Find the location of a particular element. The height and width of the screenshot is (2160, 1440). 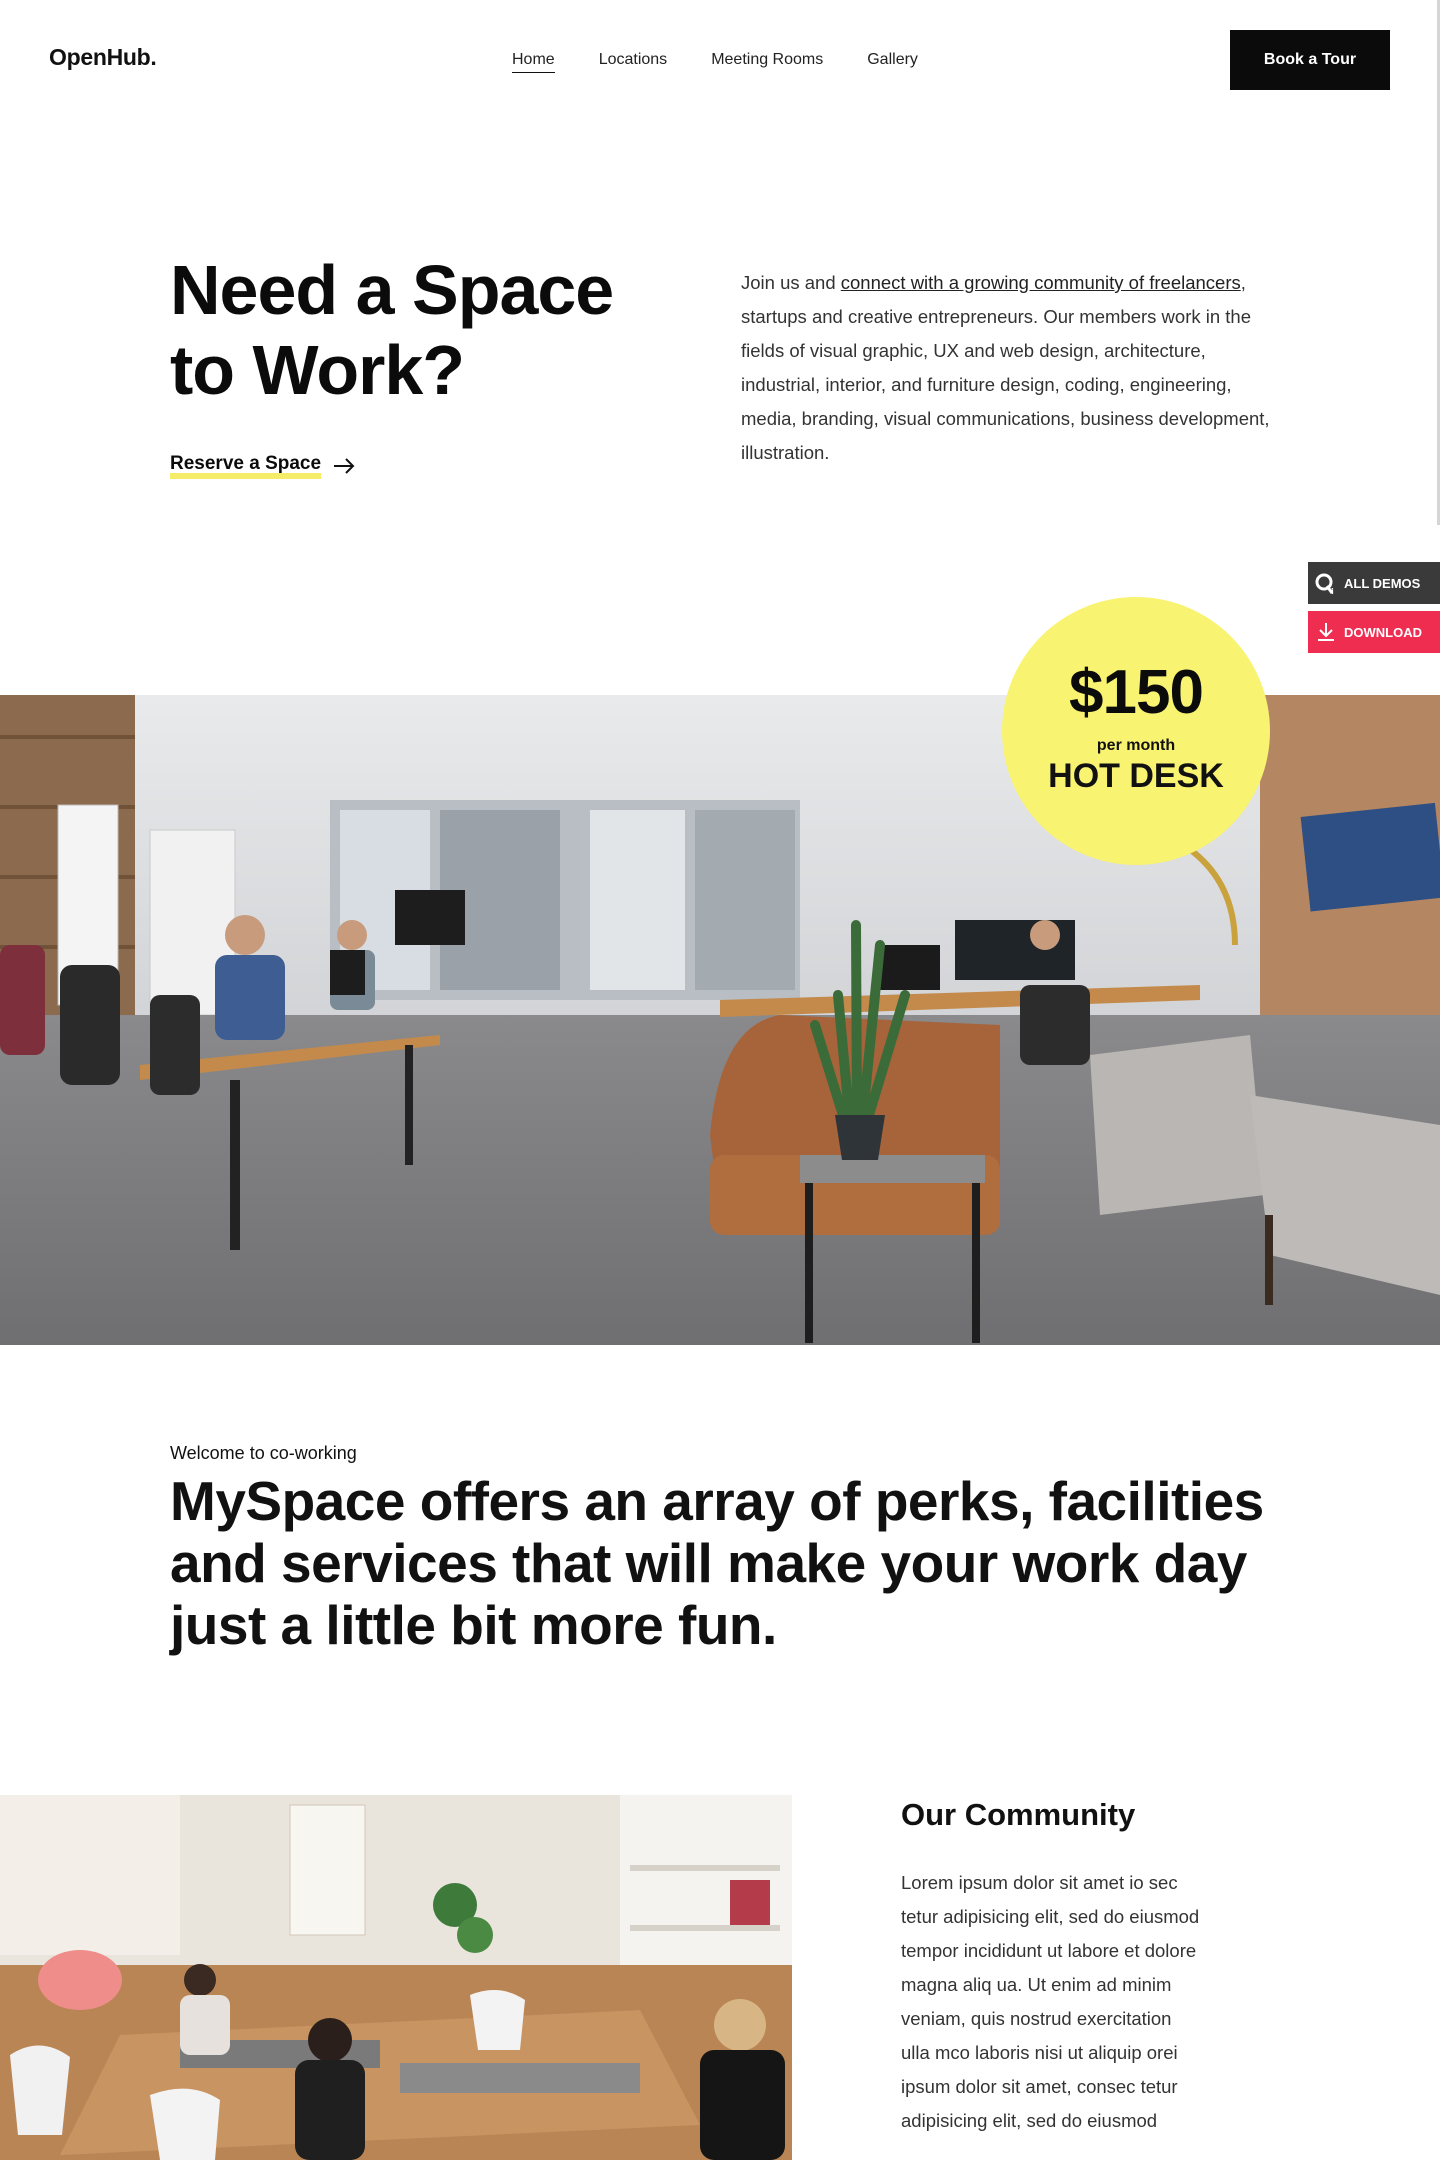

community-illustration is located at coordinates (396, 1977).